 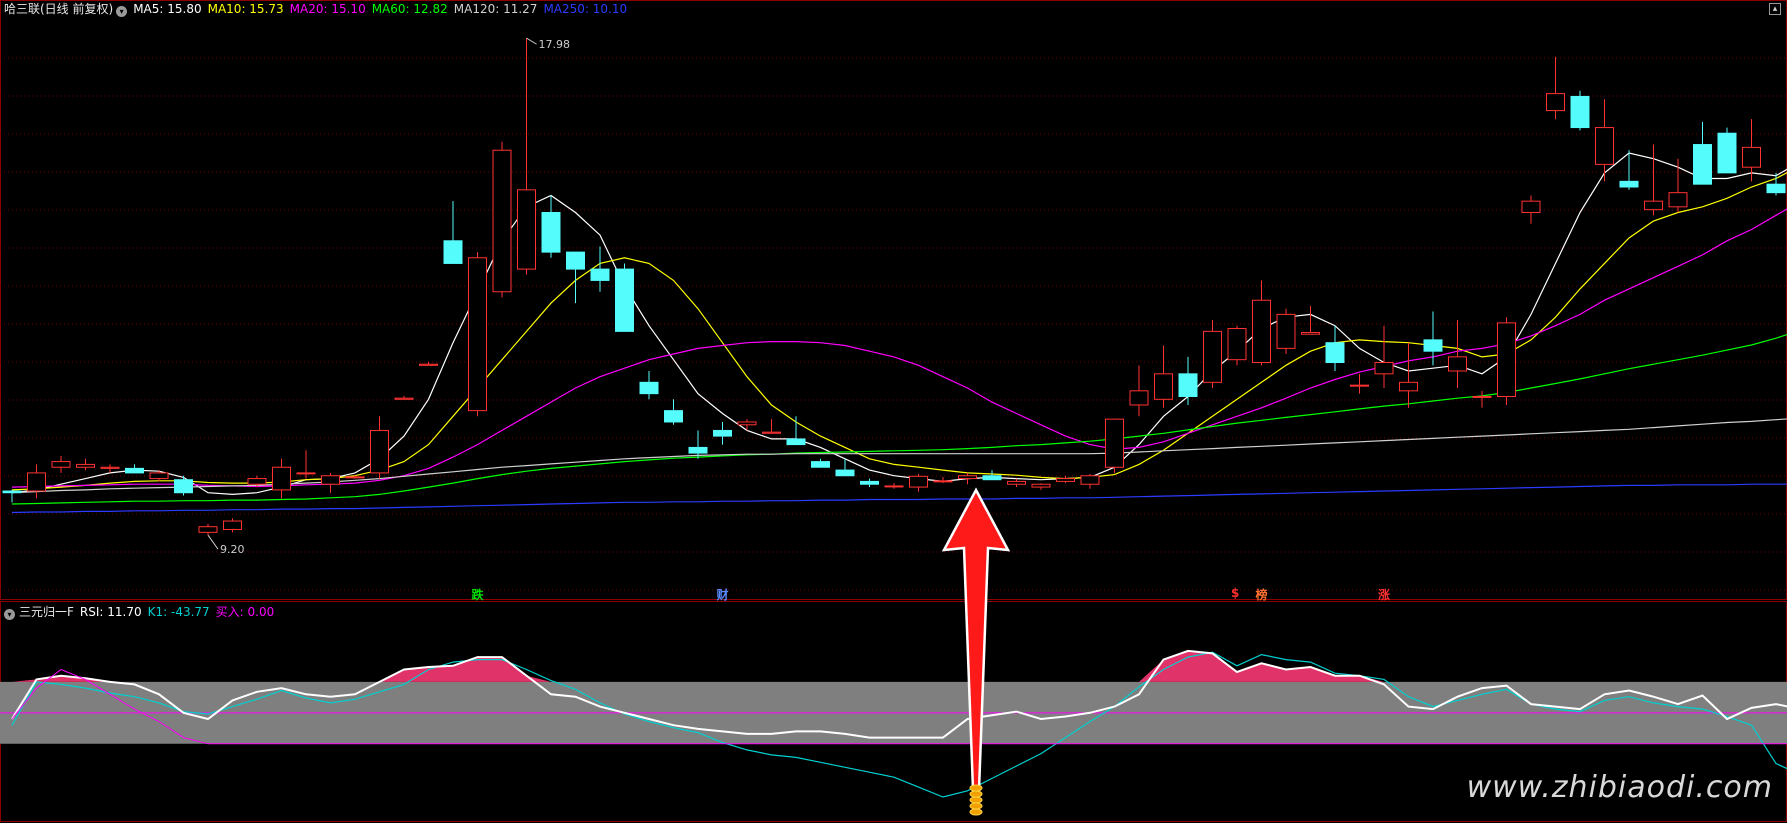 I want to click on event-marker: 涨, so click(x=1384, y=594).